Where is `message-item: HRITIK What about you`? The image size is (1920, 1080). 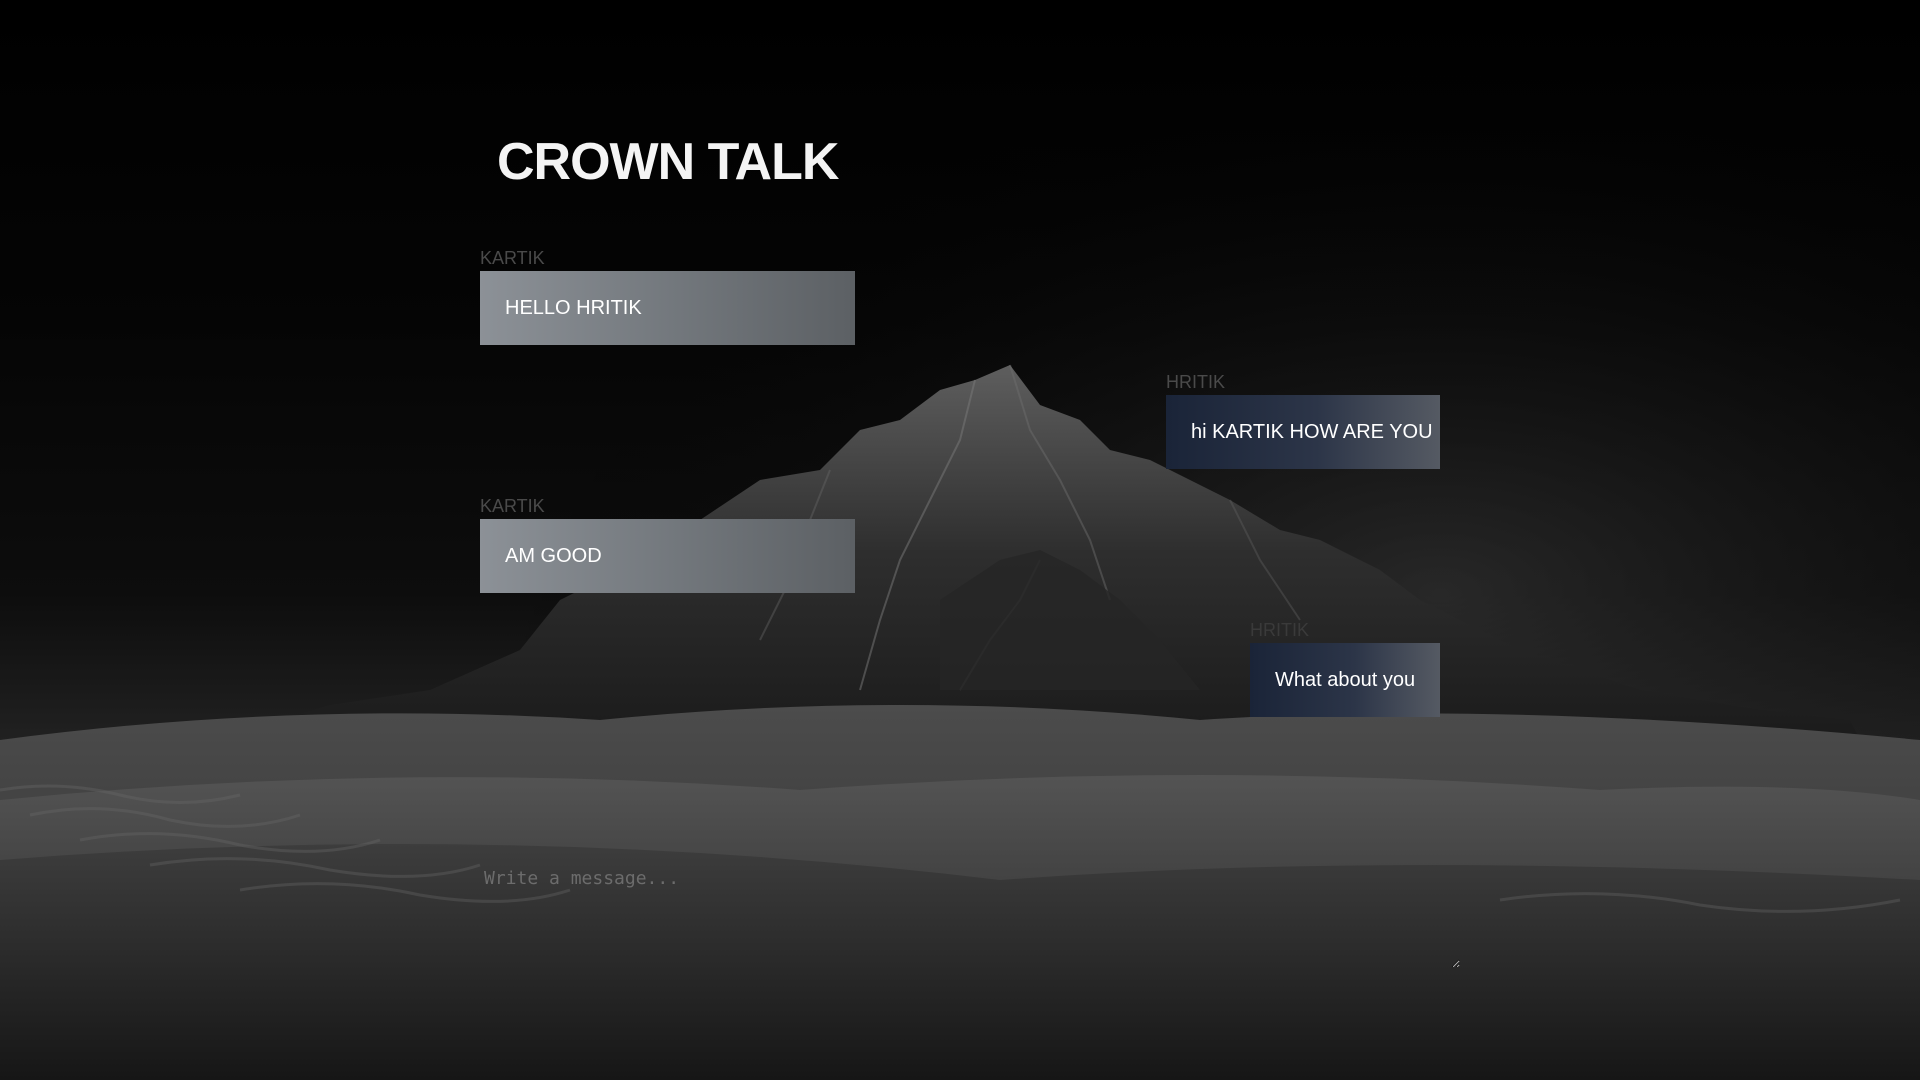
message-item: HRITIK What about you is located at coordinates (1345, 668).